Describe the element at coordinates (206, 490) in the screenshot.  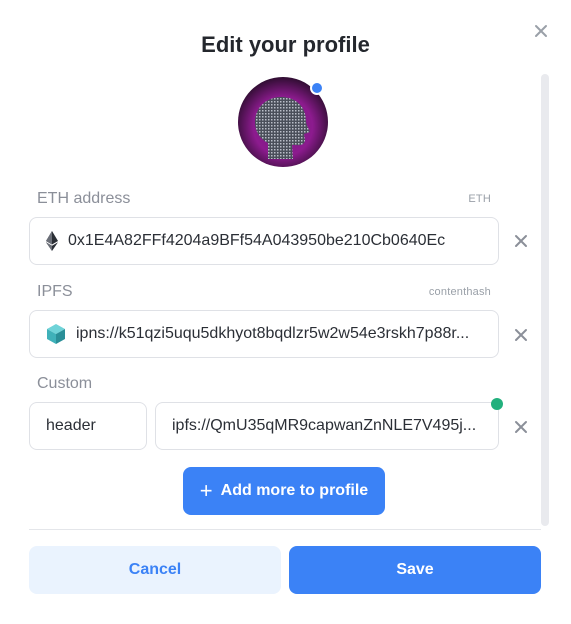
I see `plus-icon: +` at that location.